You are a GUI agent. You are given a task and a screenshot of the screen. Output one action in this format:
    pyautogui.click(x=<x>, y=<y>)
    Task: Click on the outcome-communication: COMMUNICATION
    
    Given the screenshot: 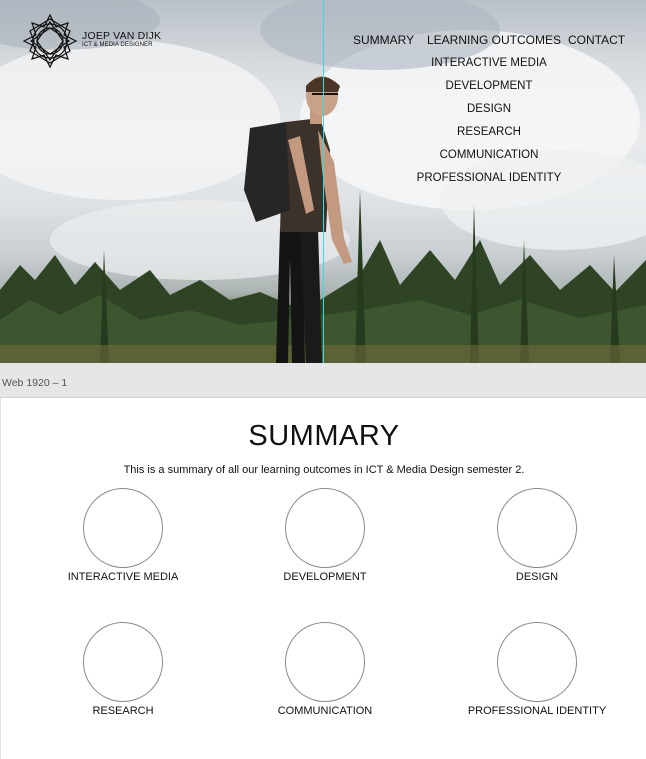 What is the action you would take?
    pyautogui.click(x=325, y=669)
    